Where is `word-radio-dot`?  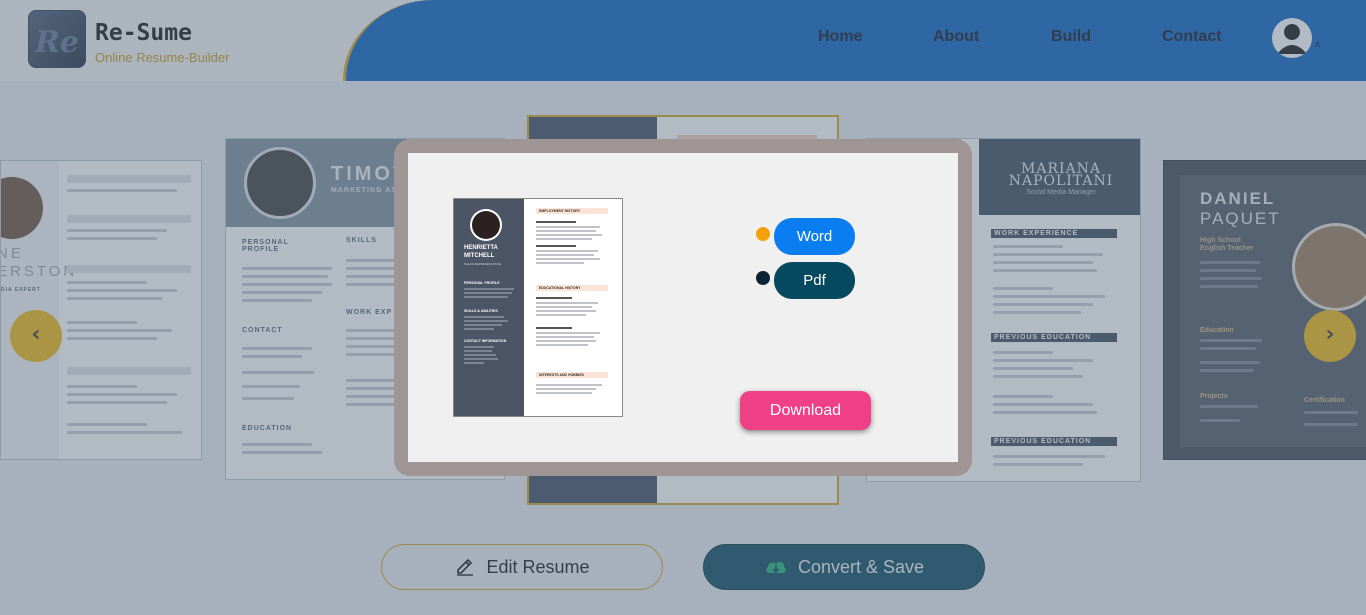
word-radio-dot is located at coordinates (763, 234).